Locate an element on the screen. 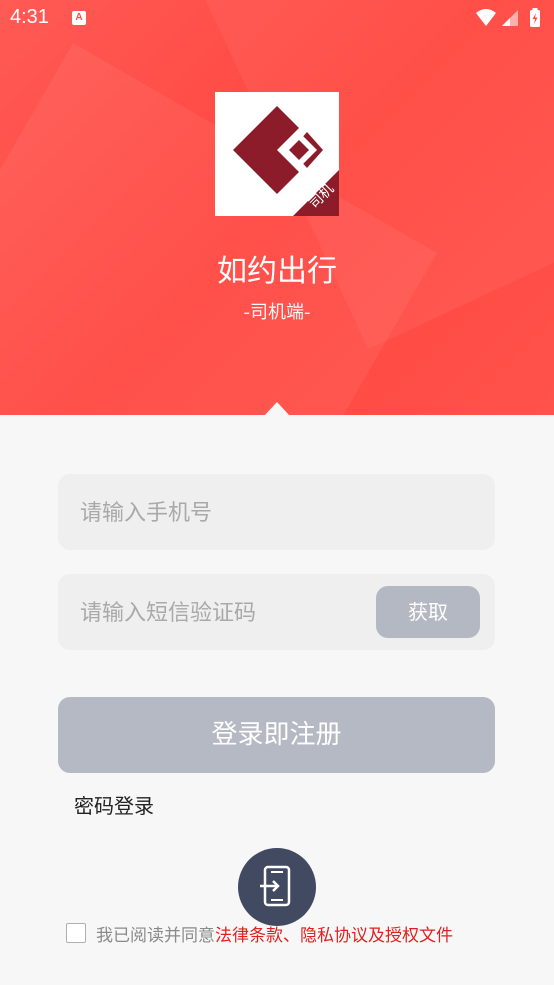 This screenshot has height=985, width=554. agreement-text: 我已阅读并同意 is located at coordinates (155, 935).